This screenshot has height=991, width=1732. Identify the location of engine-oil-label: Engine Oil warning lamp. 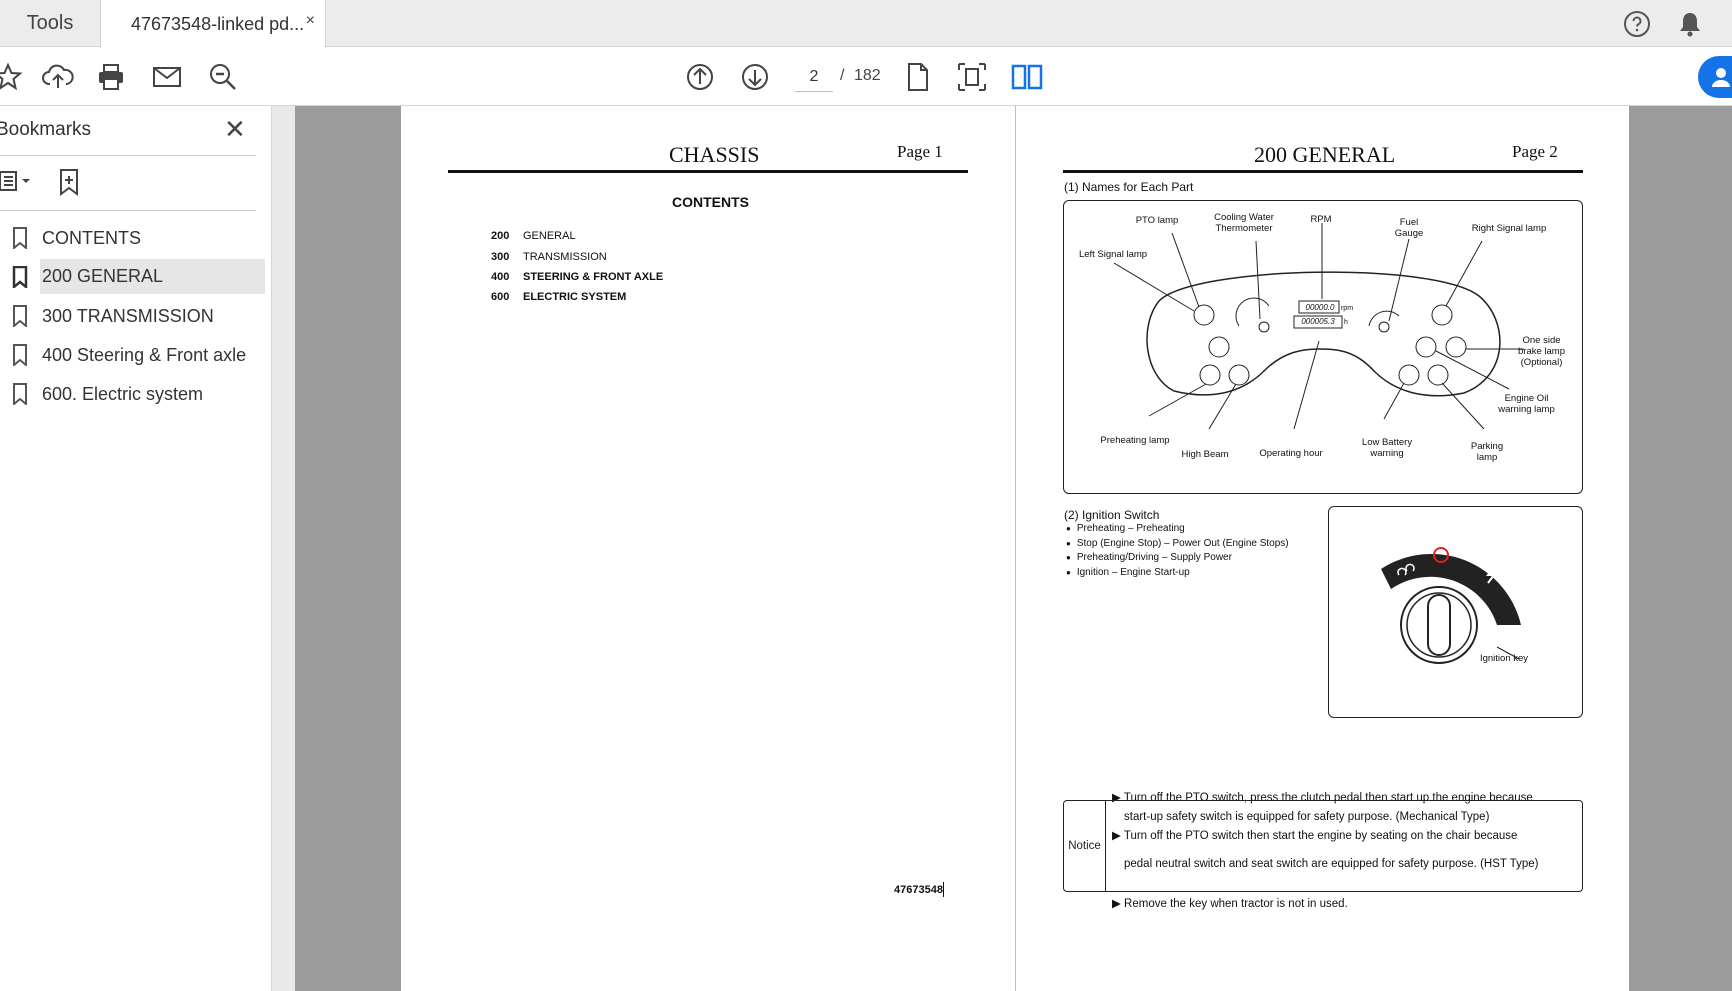
(1526, 404).